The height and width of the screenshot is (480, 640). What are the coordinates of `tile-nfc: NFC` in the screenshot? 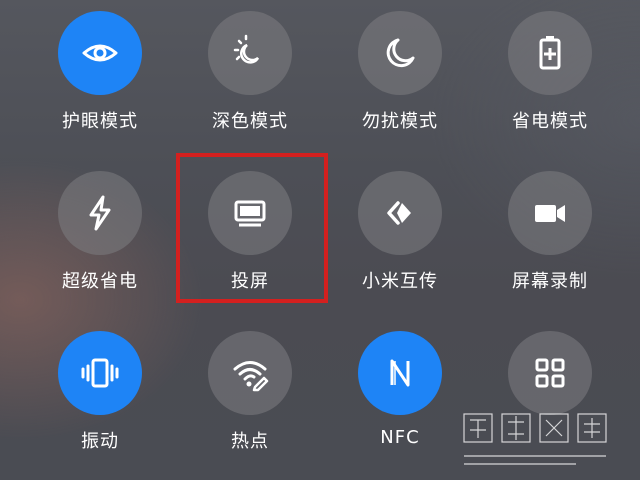 It's located at (400, 405).